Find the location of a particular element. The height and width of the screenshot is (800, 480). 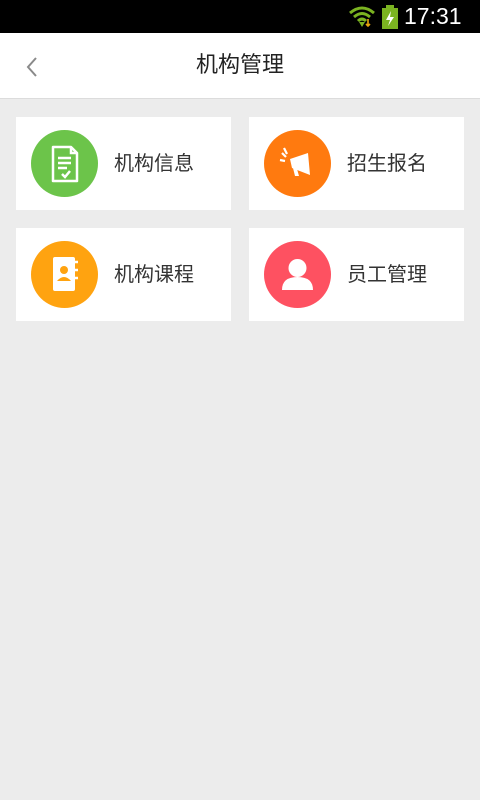

menu-item-label: 员工管理 is located at coordinates (387, 274).